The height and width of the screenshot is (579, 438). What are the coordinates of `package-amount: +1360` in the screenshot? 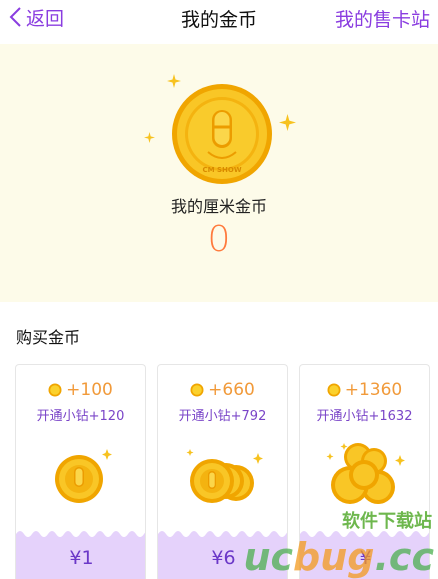 It's located at (373, 390).